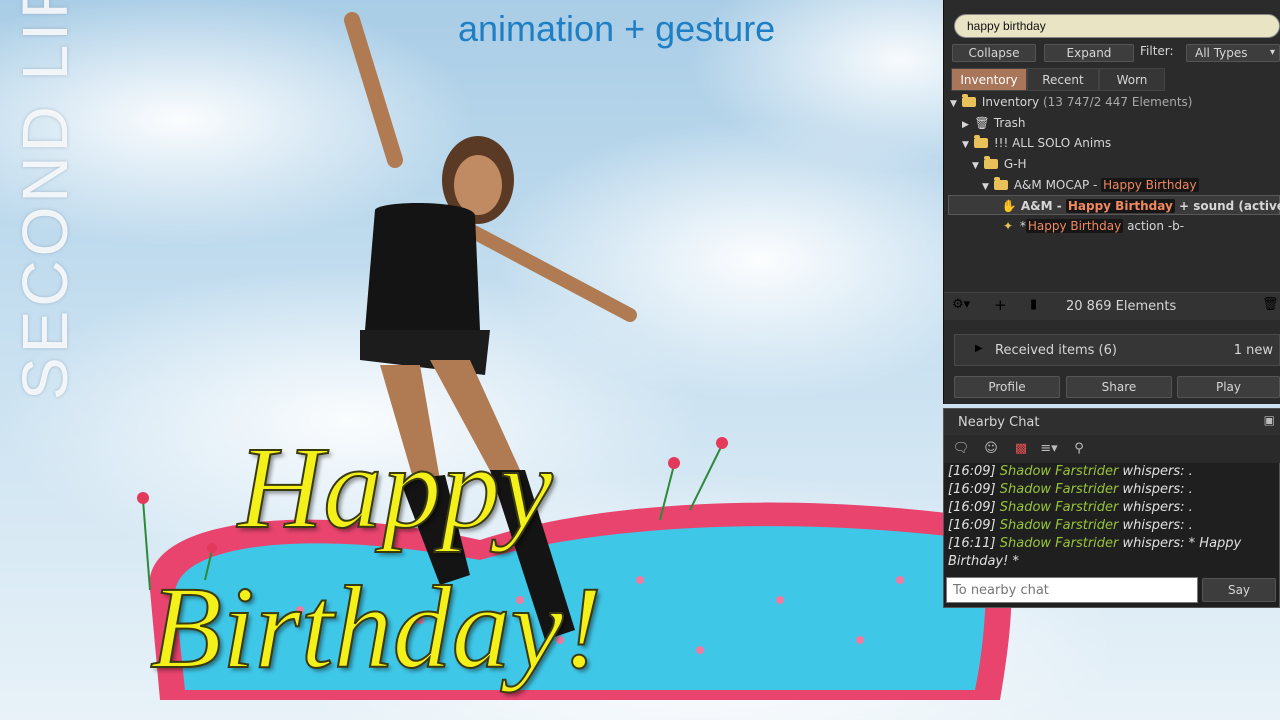  Describe the element at coordinates (1010, 102) in the screenshot. I see `tree-label: Inventory` at that location.